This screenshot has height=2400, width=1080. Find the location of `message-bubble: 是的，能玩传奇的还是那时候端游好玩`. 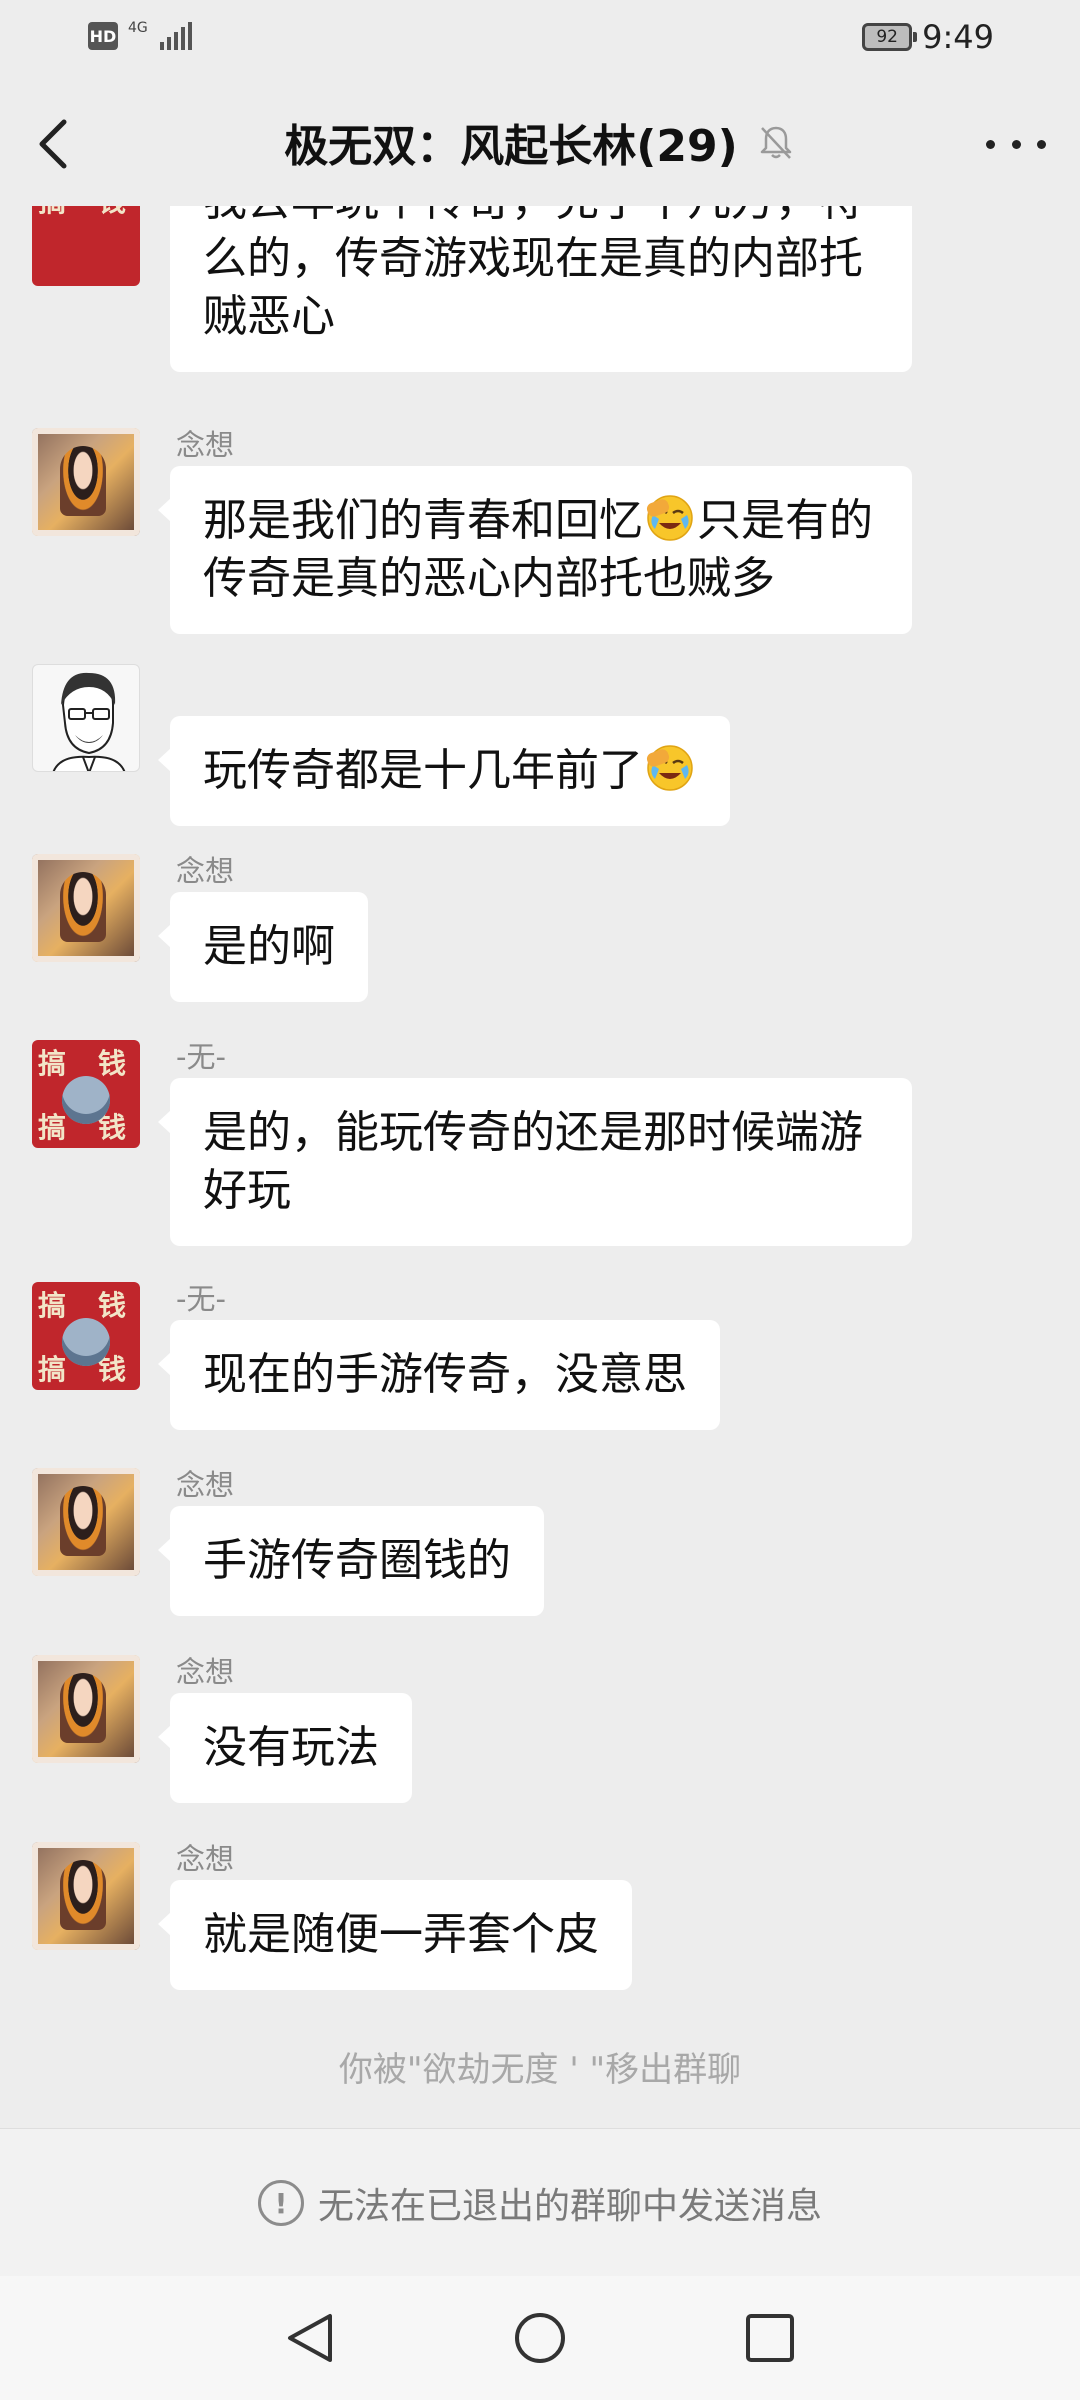

message-bubble: 是的，能玩传奇的还是那时候端游好玩 is located at coordinates (535, 1162).